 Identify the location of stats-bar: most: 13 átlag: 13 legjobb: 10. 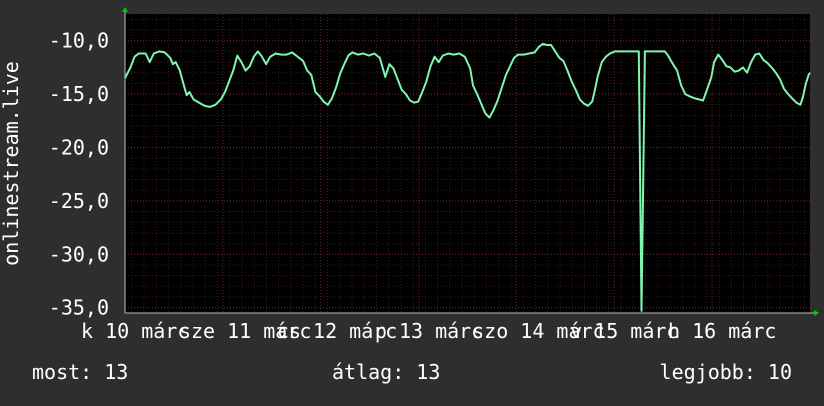
(412, 375).